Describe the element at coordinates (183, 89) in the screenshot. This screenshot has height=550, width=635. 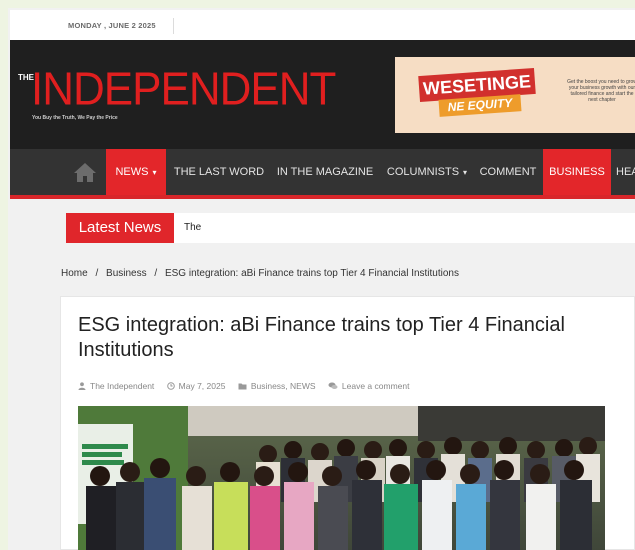
I see `logo-name: INDEPENDENT` at that location.